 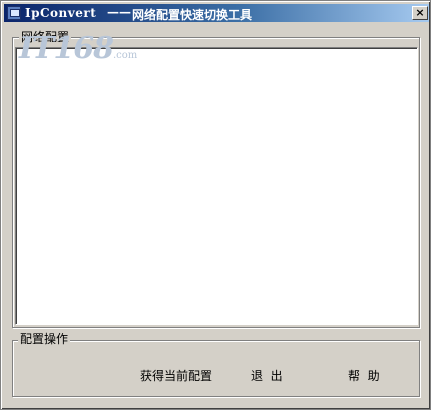 I want to click on close-icon: ×, so click(x=420, y=12).